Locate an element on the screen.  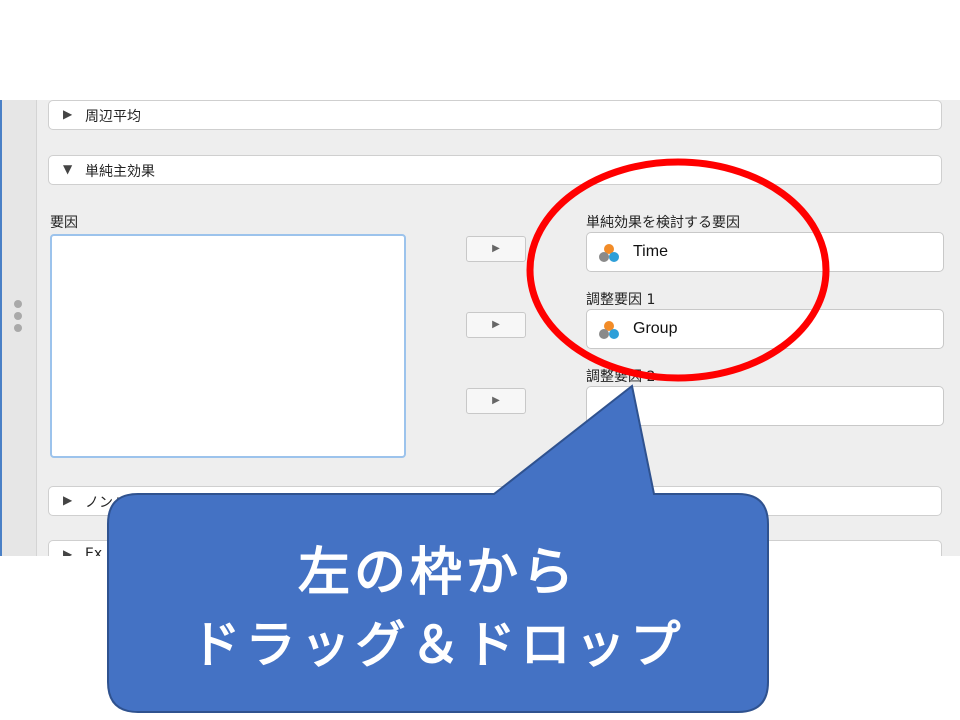
highlight-ellipse is located at coordinates (678, 270).